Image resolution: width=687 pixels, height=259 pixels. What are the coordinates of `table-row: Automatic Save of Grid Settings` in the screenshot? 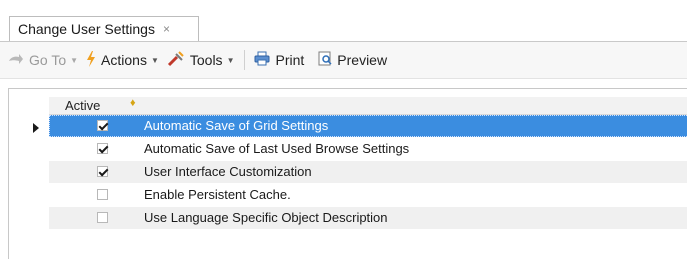 It's located at (368, 126).